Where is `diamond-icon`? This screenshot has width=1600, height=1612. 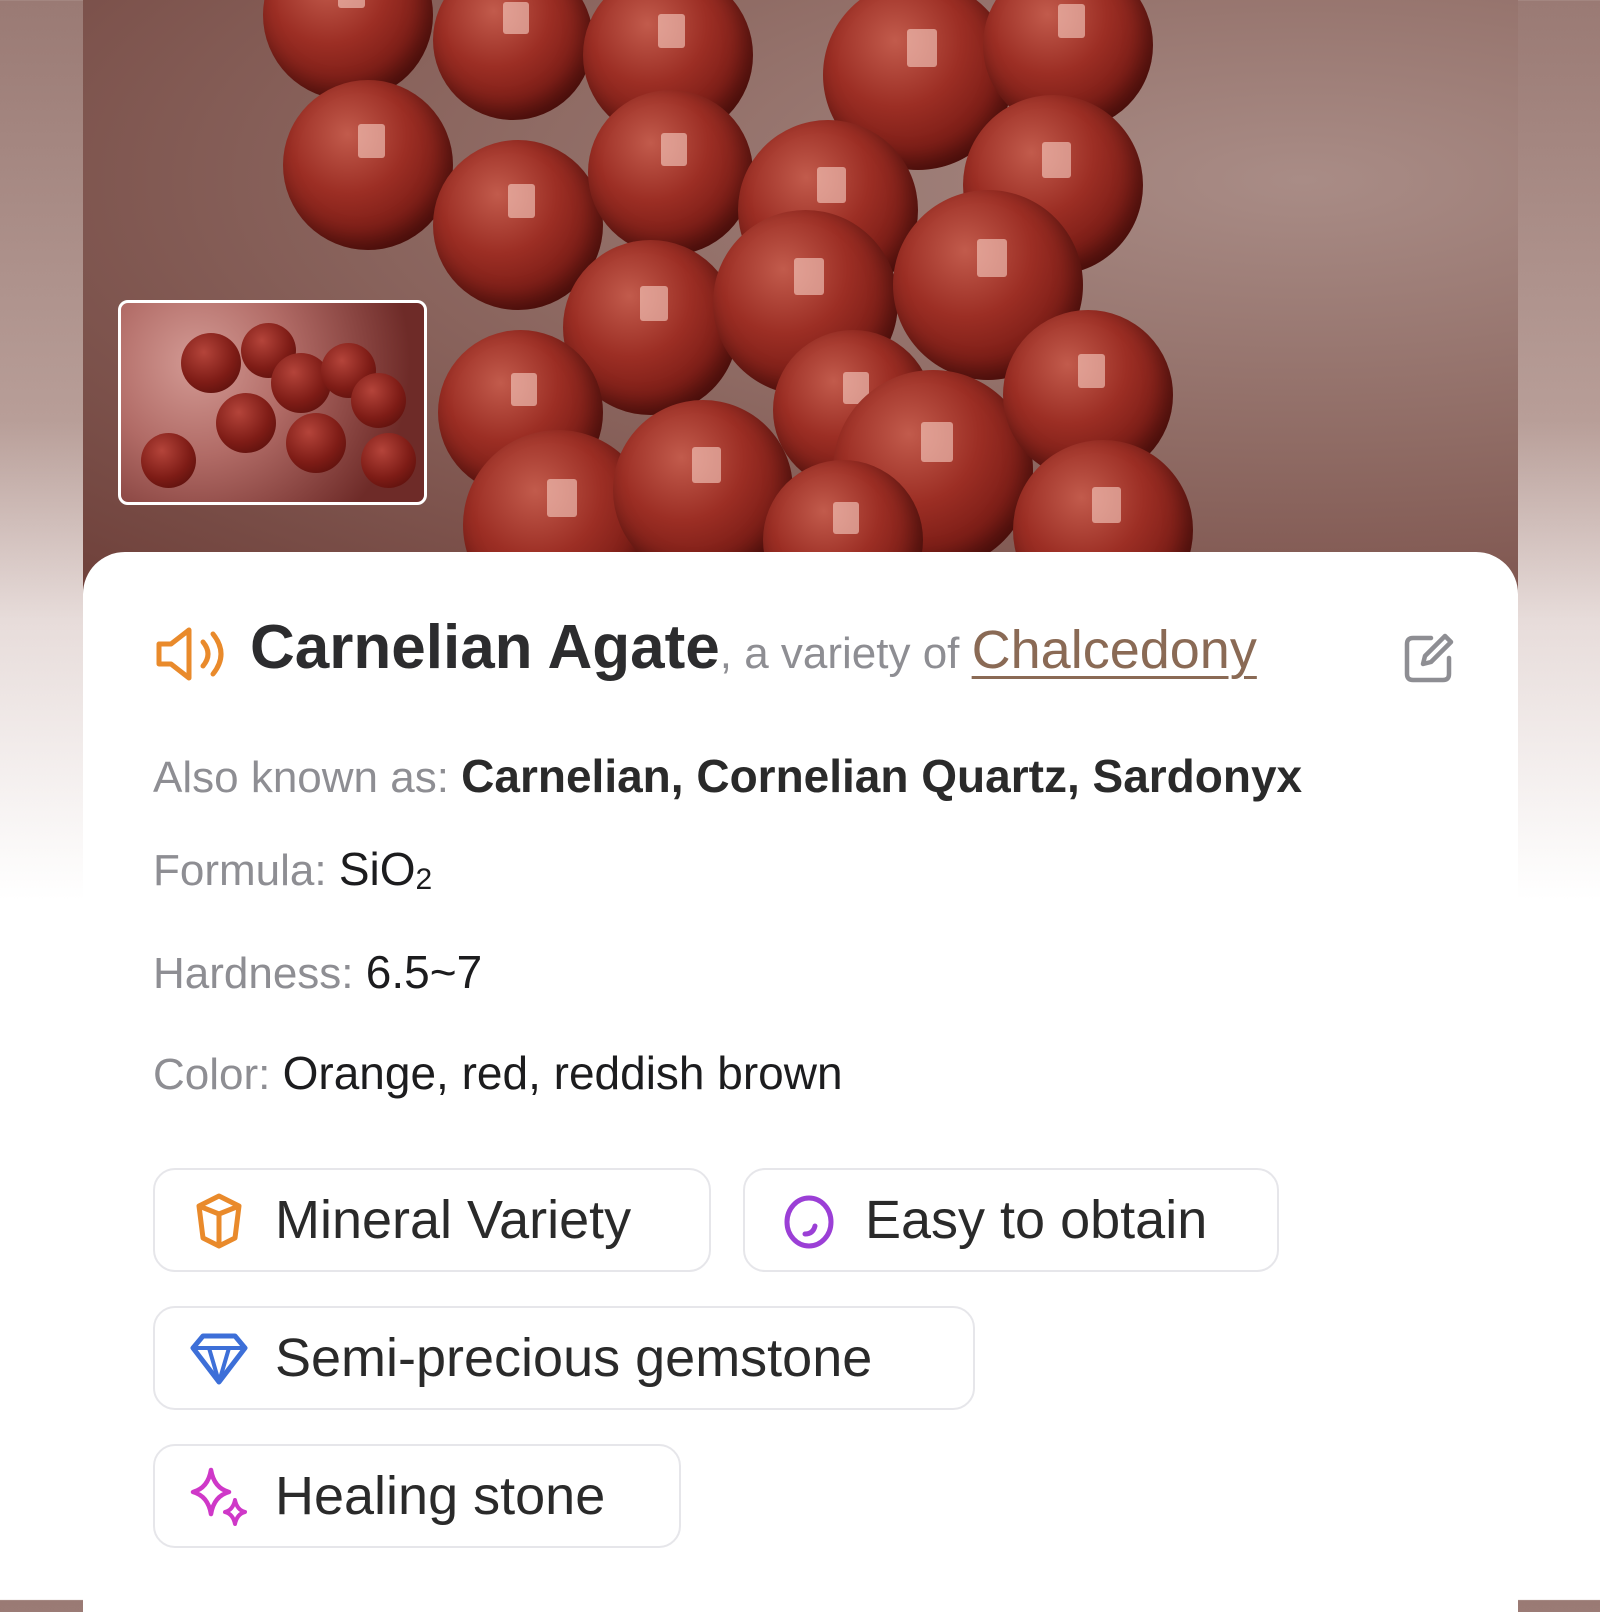 diamond-icon is located at coordinates (219, 1359).